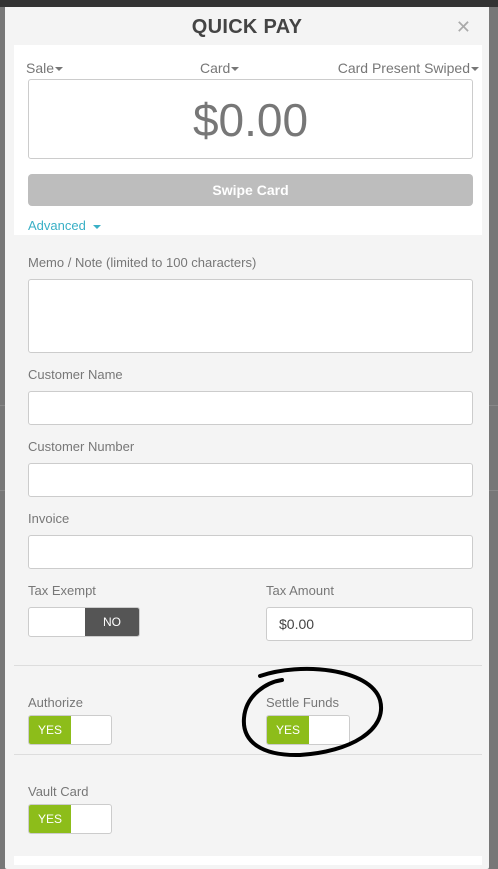 This screenshot has width=498, height=869. I want to click on customer-name-input, so click(250, 408).